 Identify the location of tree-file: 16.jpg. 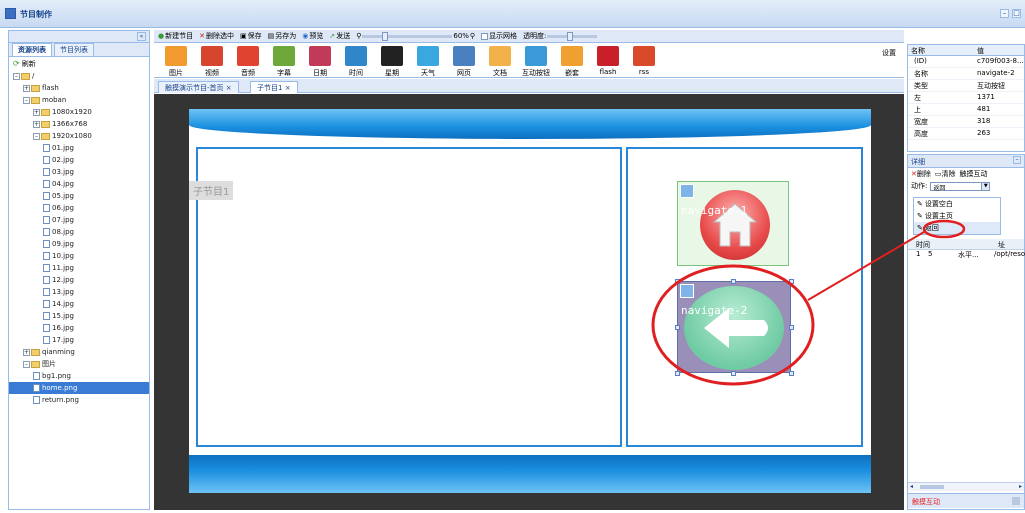
(79, 328).